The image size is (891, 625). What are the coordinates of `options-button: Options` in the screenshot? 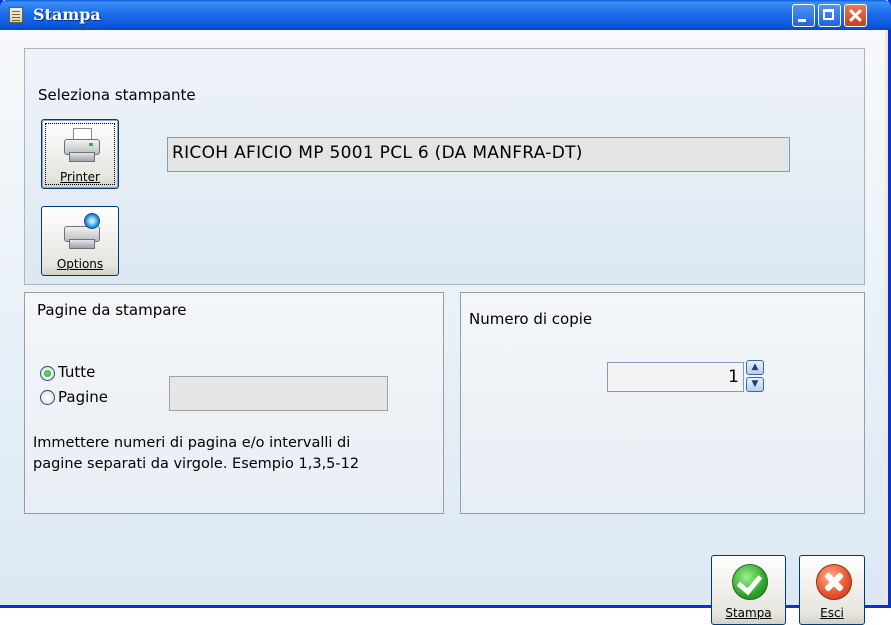 It's located at (80, 241).